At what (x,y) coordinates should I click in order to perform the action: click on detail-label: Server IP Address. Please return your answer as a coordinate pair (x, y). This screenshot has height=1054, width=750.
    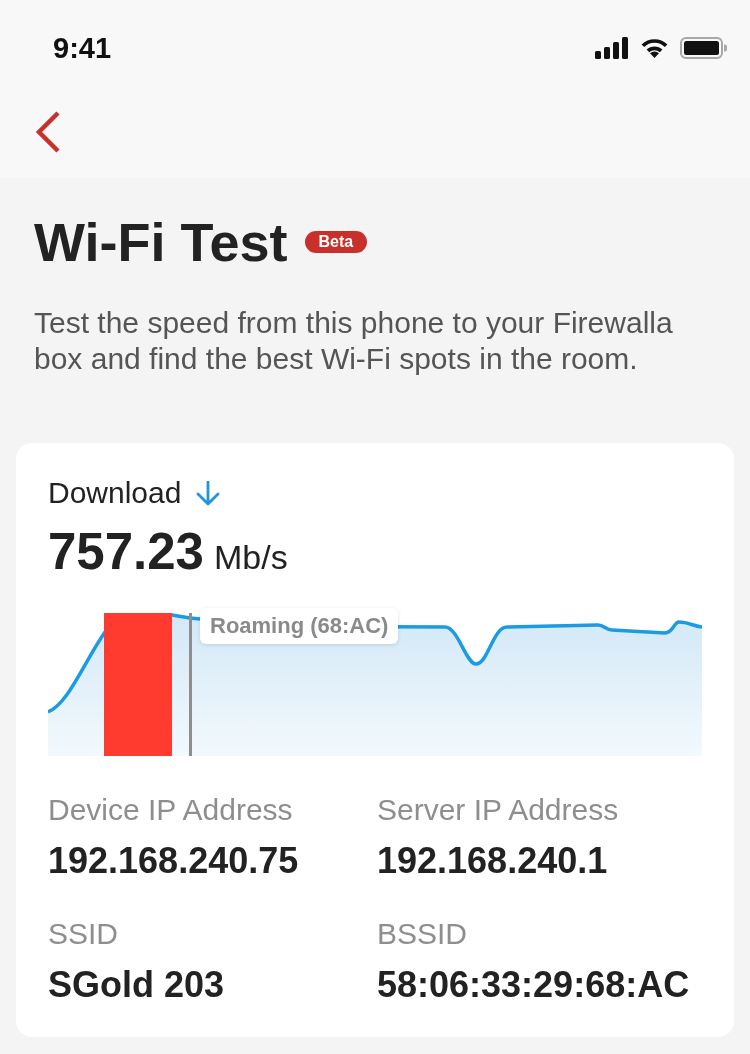
    Looking at the image, I should click on (498, 810).